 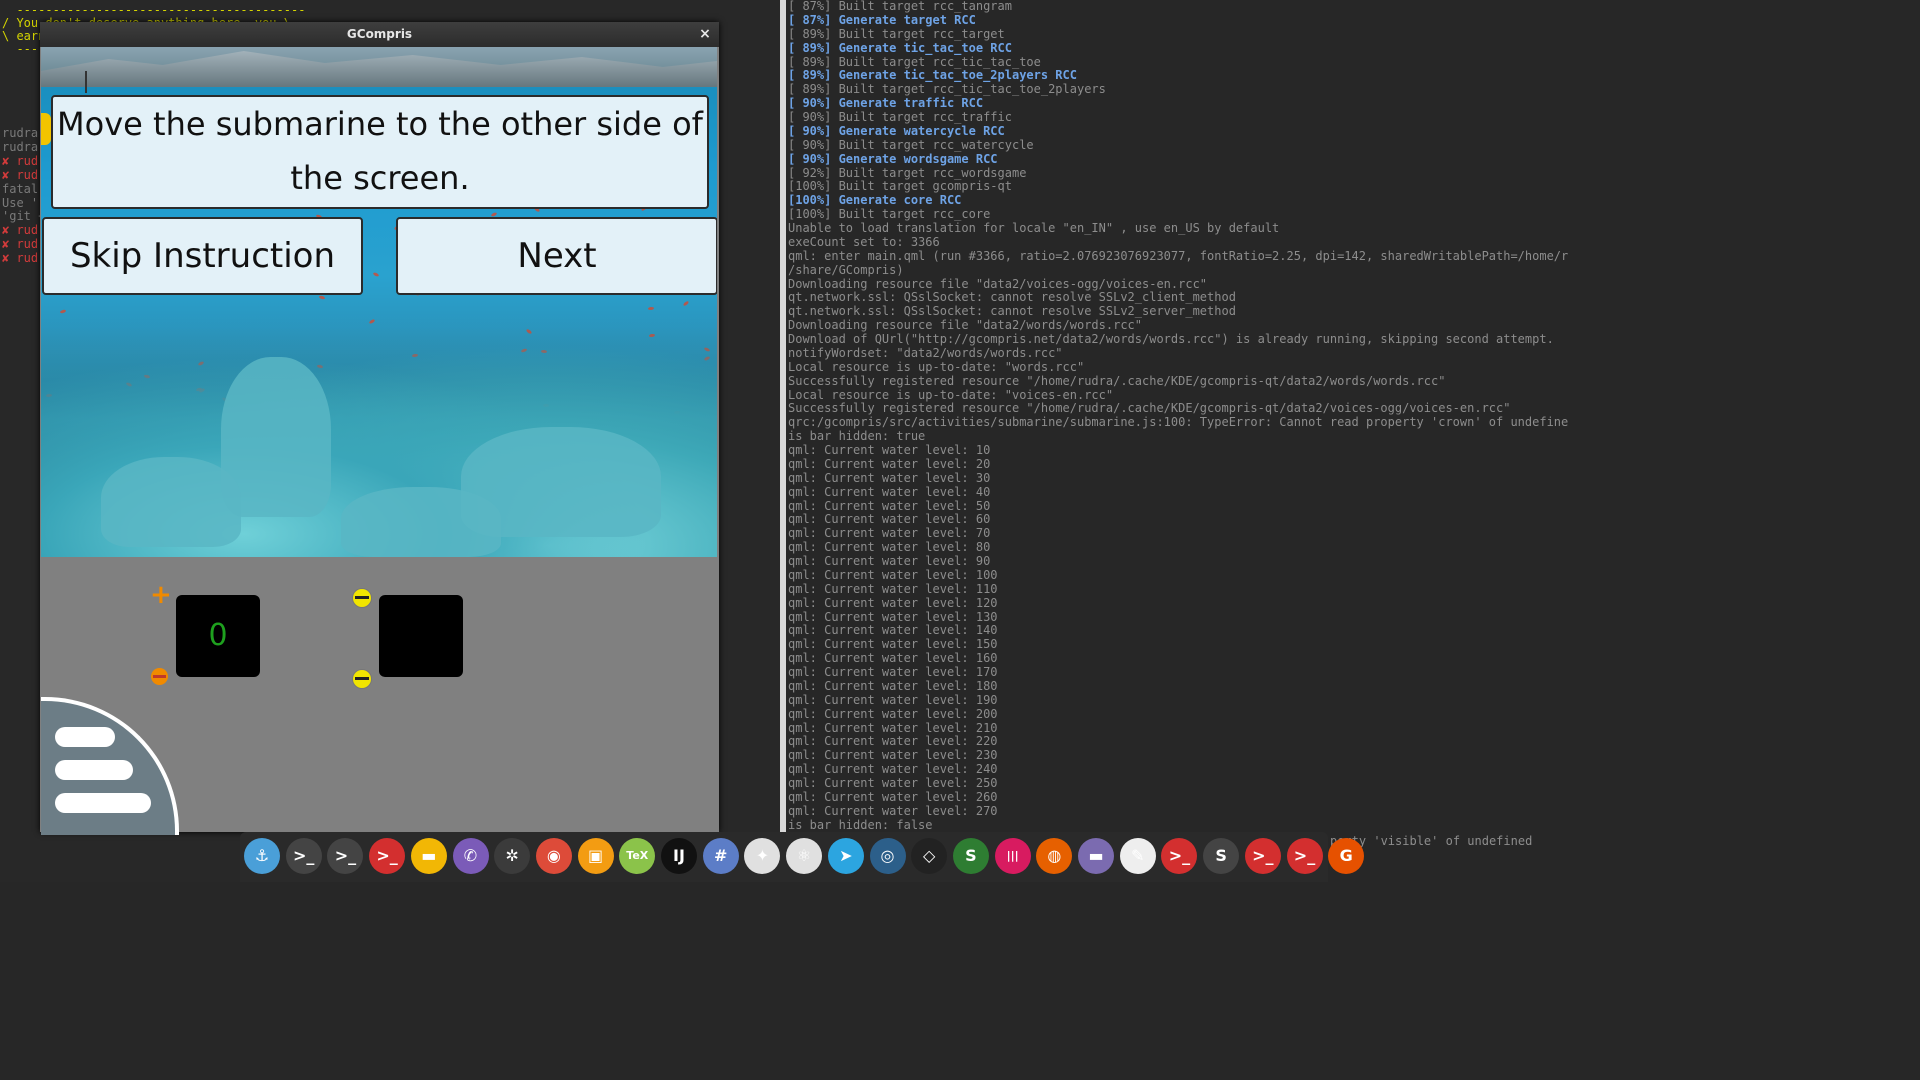 What do you see at coordinates (925, 352) in the screenshot?
I see `log-line: notifyWordset: "data2/words/words.rcc"` at bounding box center [925, 352].